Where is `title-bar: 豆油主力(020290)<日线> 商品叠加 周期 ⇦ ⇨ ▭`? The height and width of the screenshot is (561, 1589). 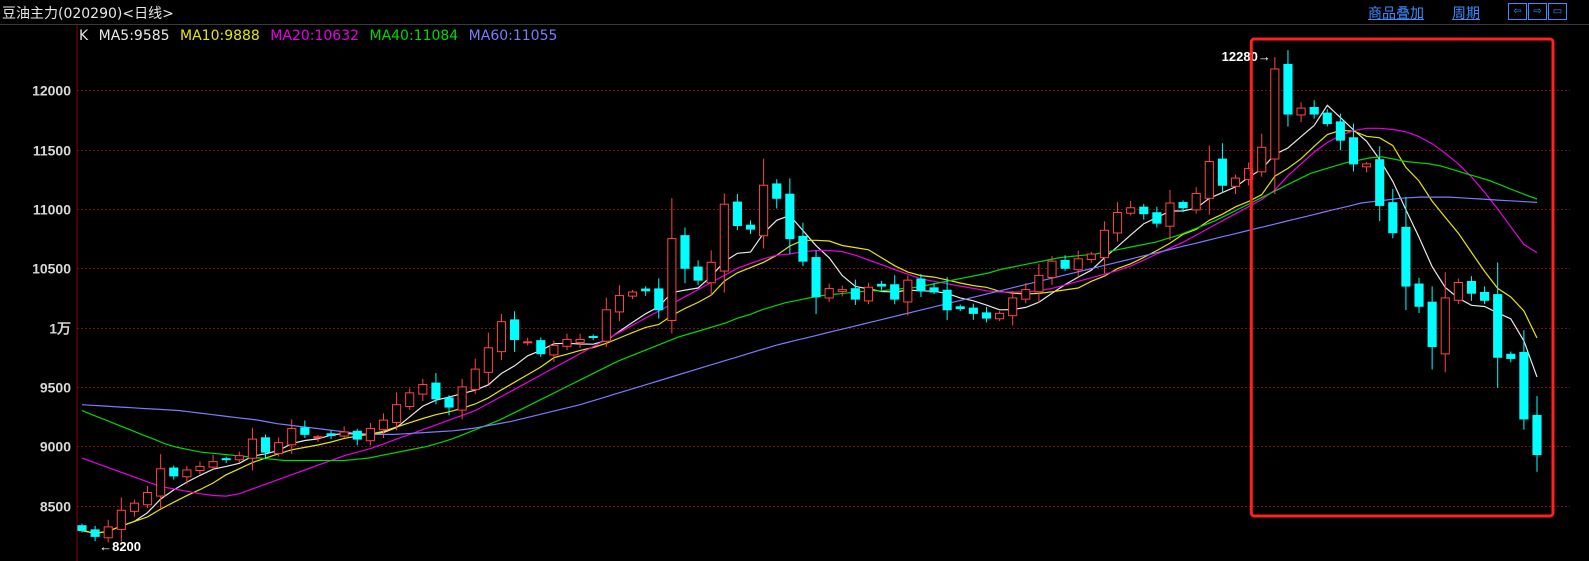 title-bar: 豆油主力(020290)<日线> 商品叠加 周期 ⇦ ⇨ ▭ is located at coordinates (794, 12).